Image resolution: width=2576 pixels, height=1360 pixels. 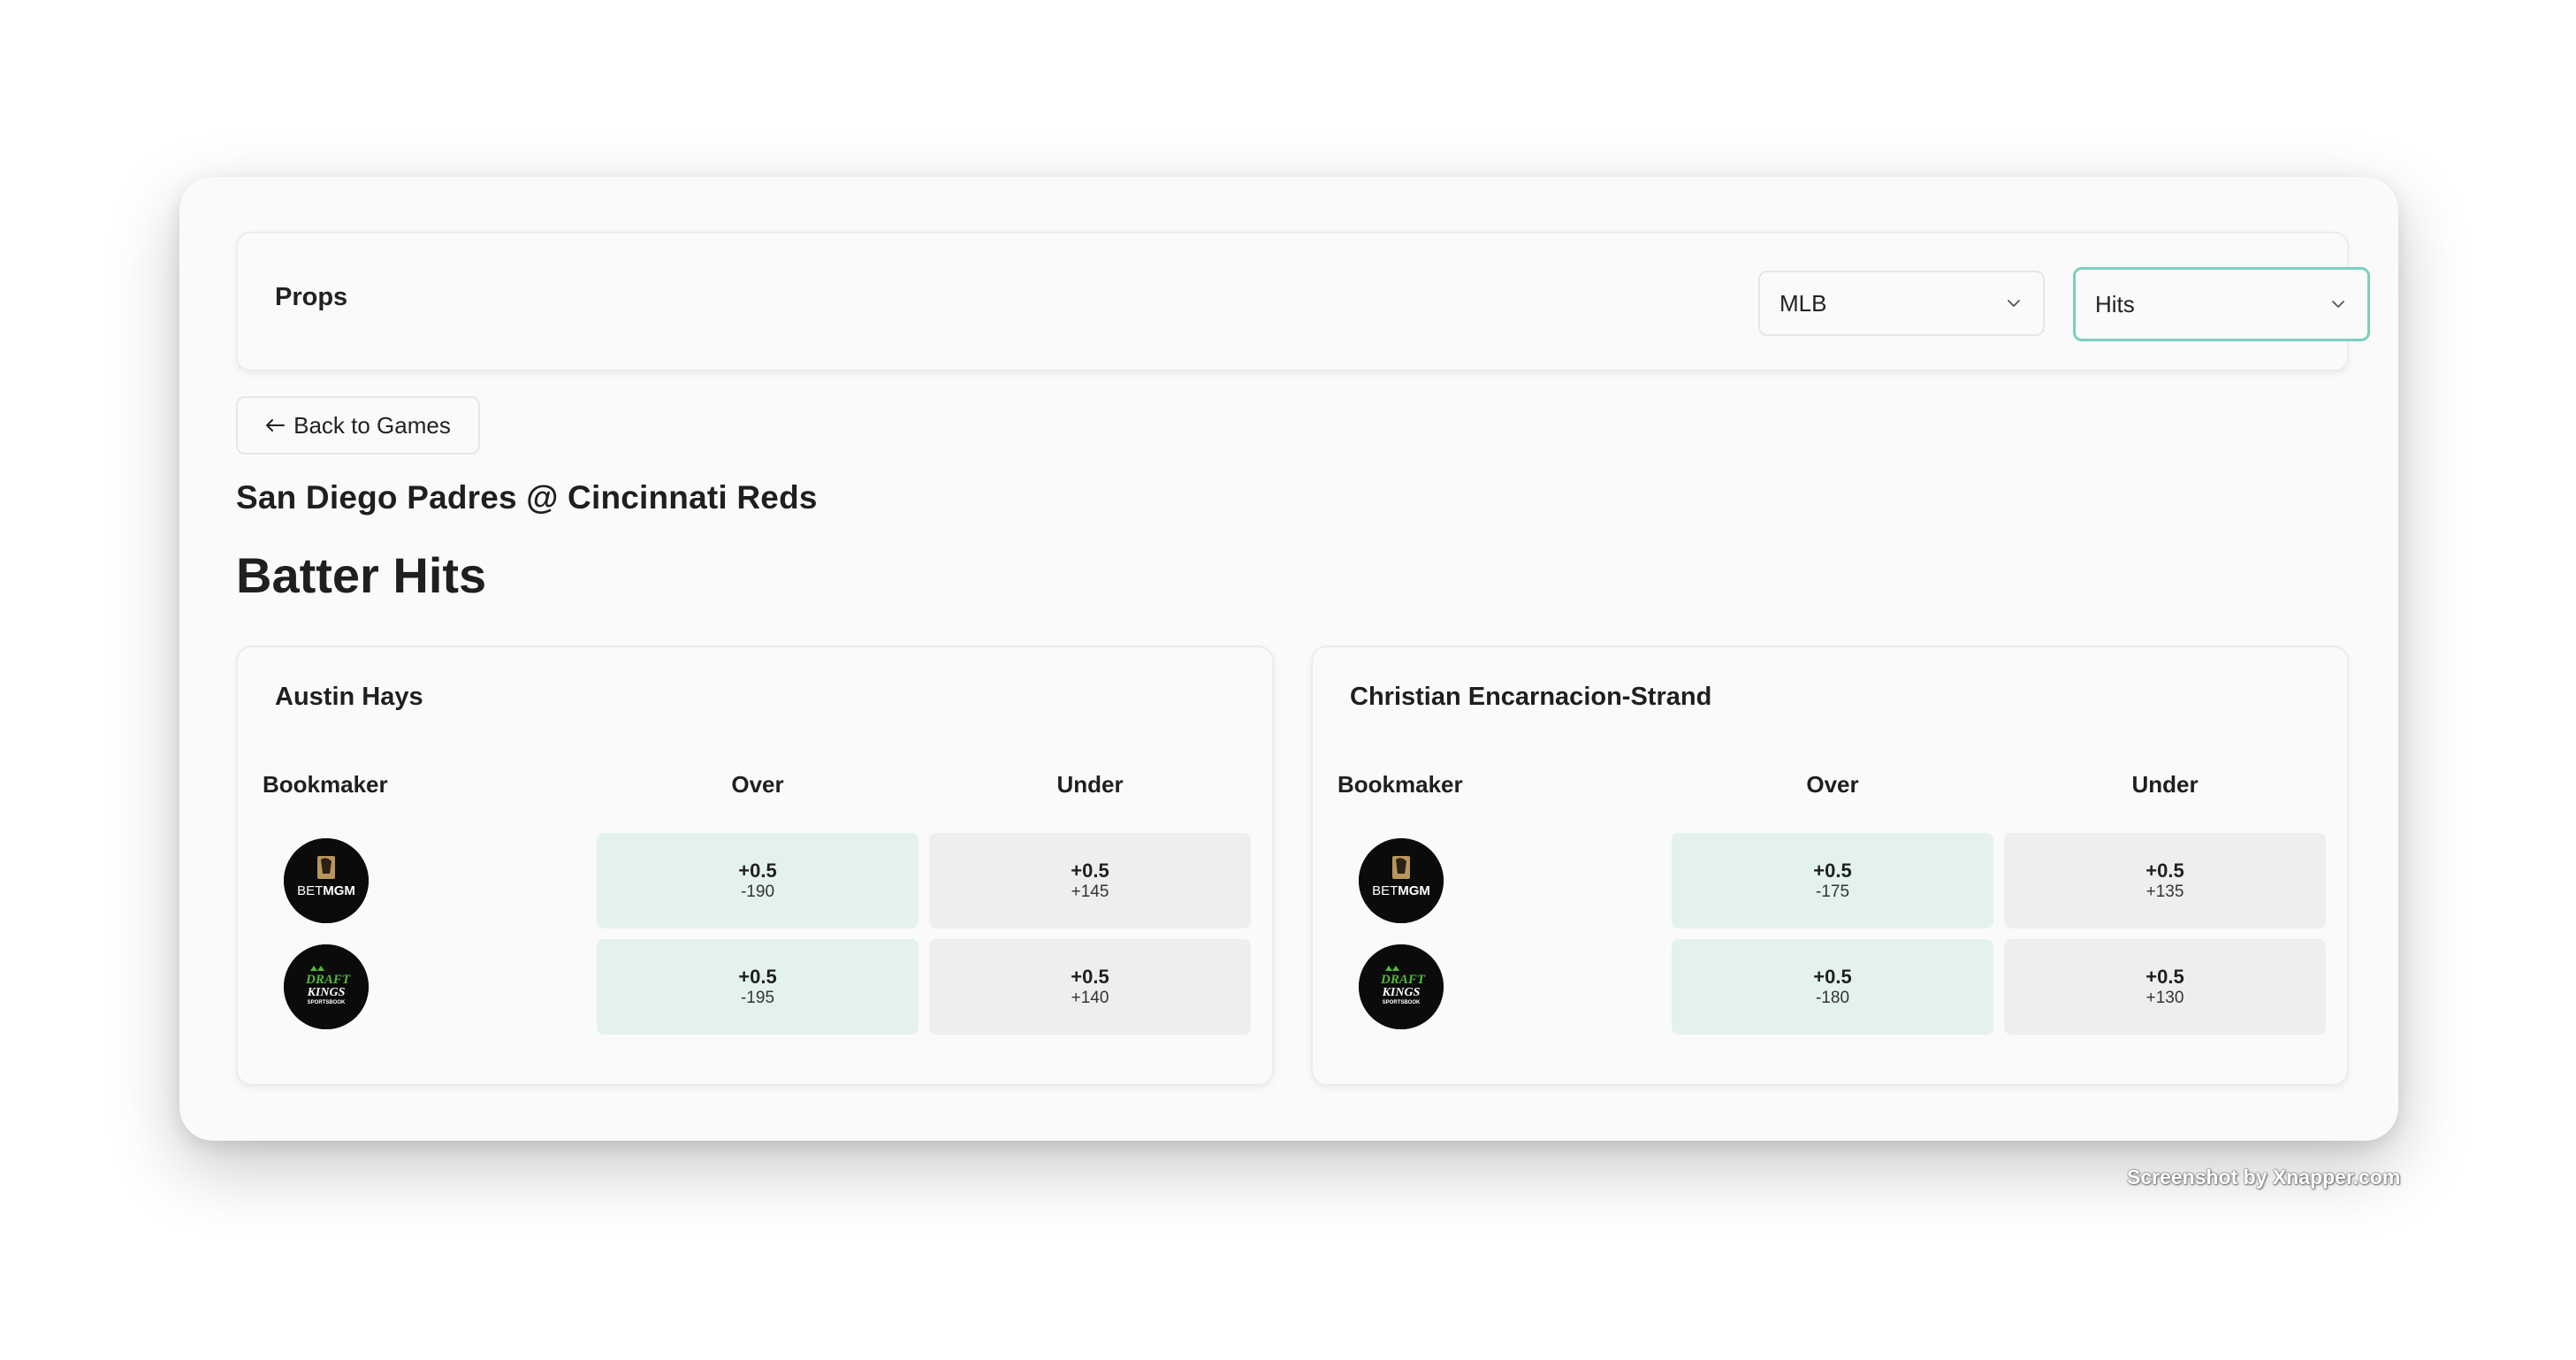 What do you see at coordinates (757, 998) in the screenshot?
I see `over-price: -195` at bounding box center [757, 998].